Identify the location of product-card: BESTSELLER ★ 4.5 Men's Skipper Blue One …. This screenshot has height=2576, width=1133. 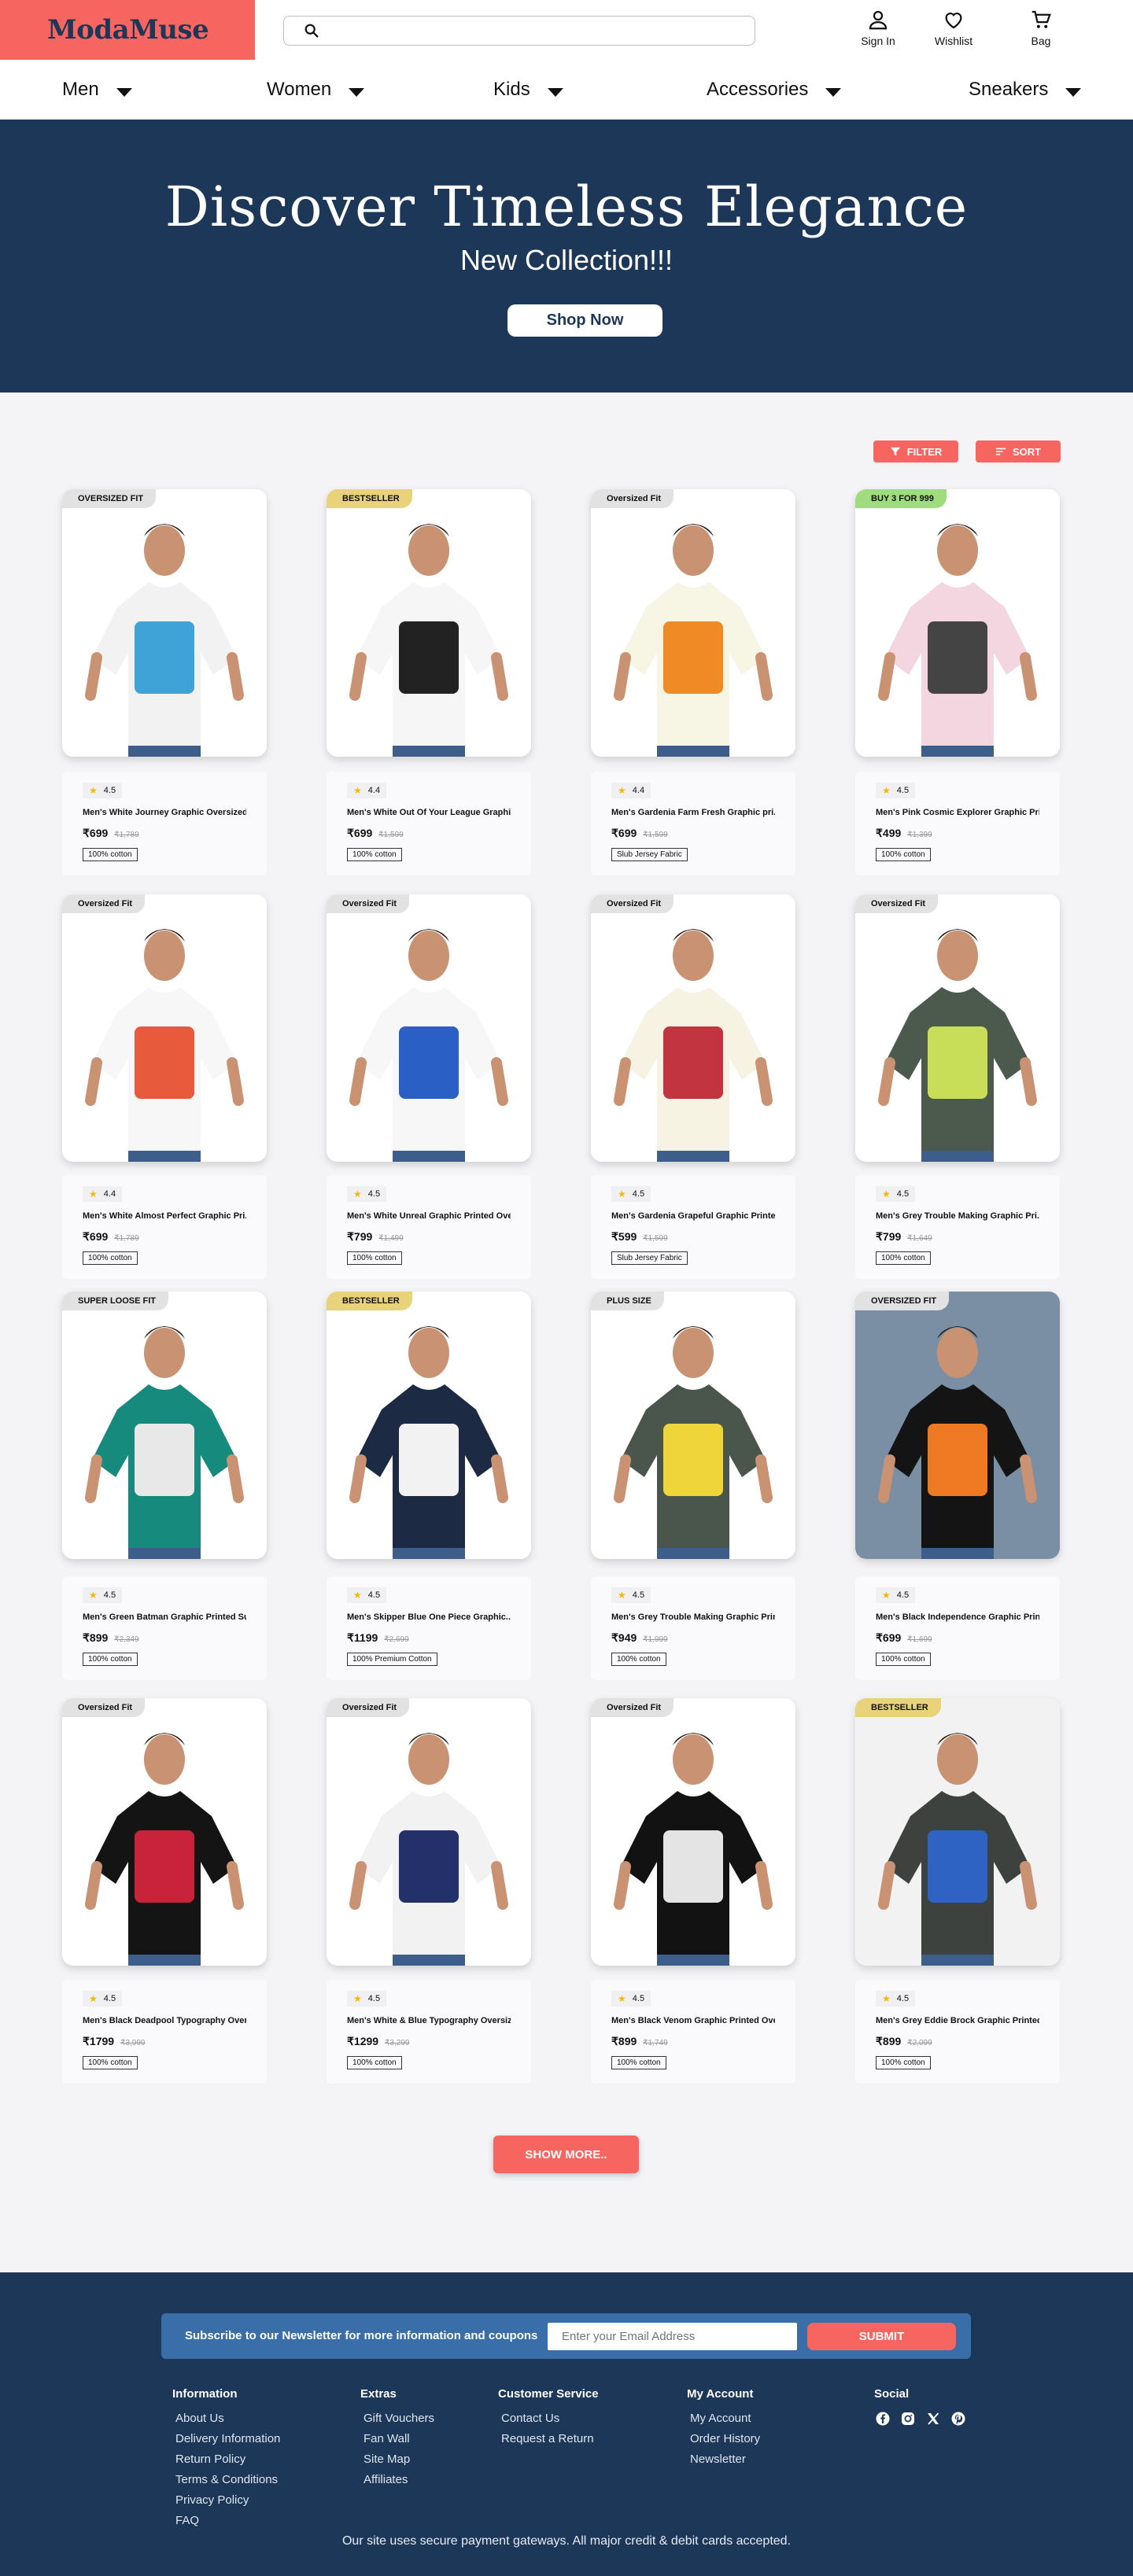
(429, 1486).